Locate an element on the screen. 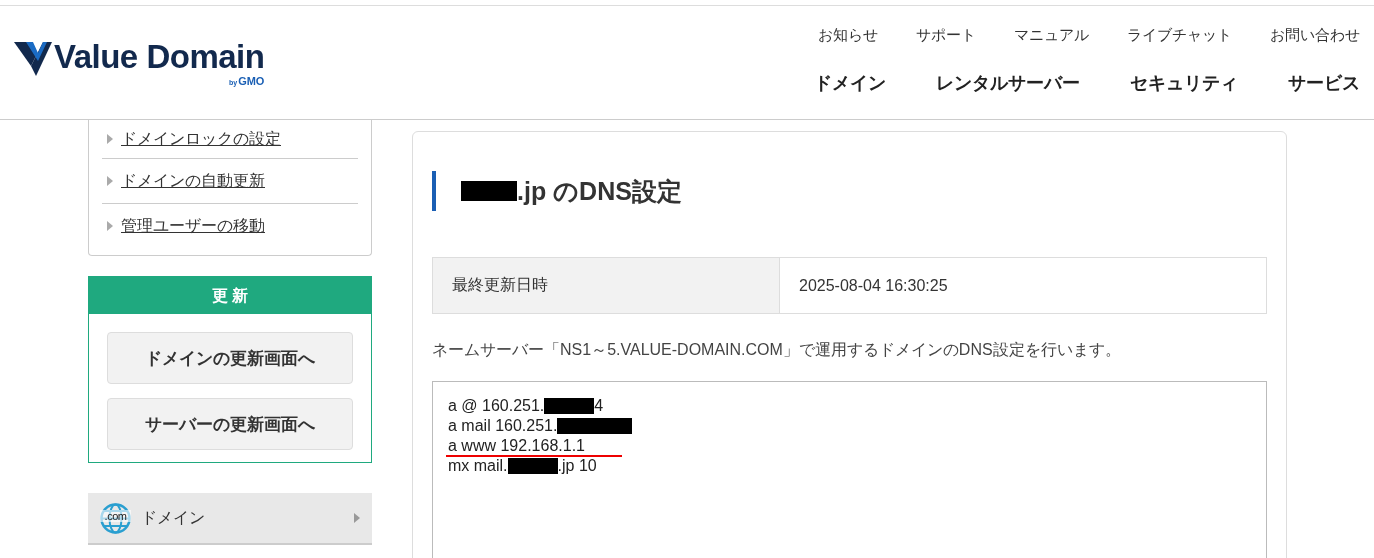 The image size is (1374, 558). record-text: a www 192.168.1.1 is located at coordinates (516, 446).